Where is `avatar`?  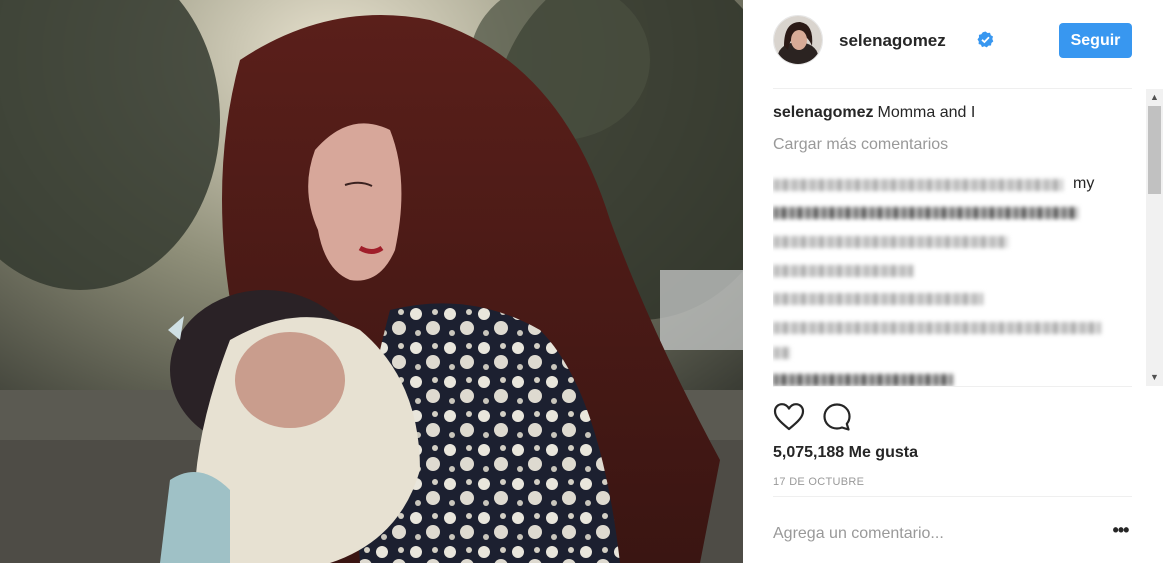 avatar is located at coordinates (798, 40).